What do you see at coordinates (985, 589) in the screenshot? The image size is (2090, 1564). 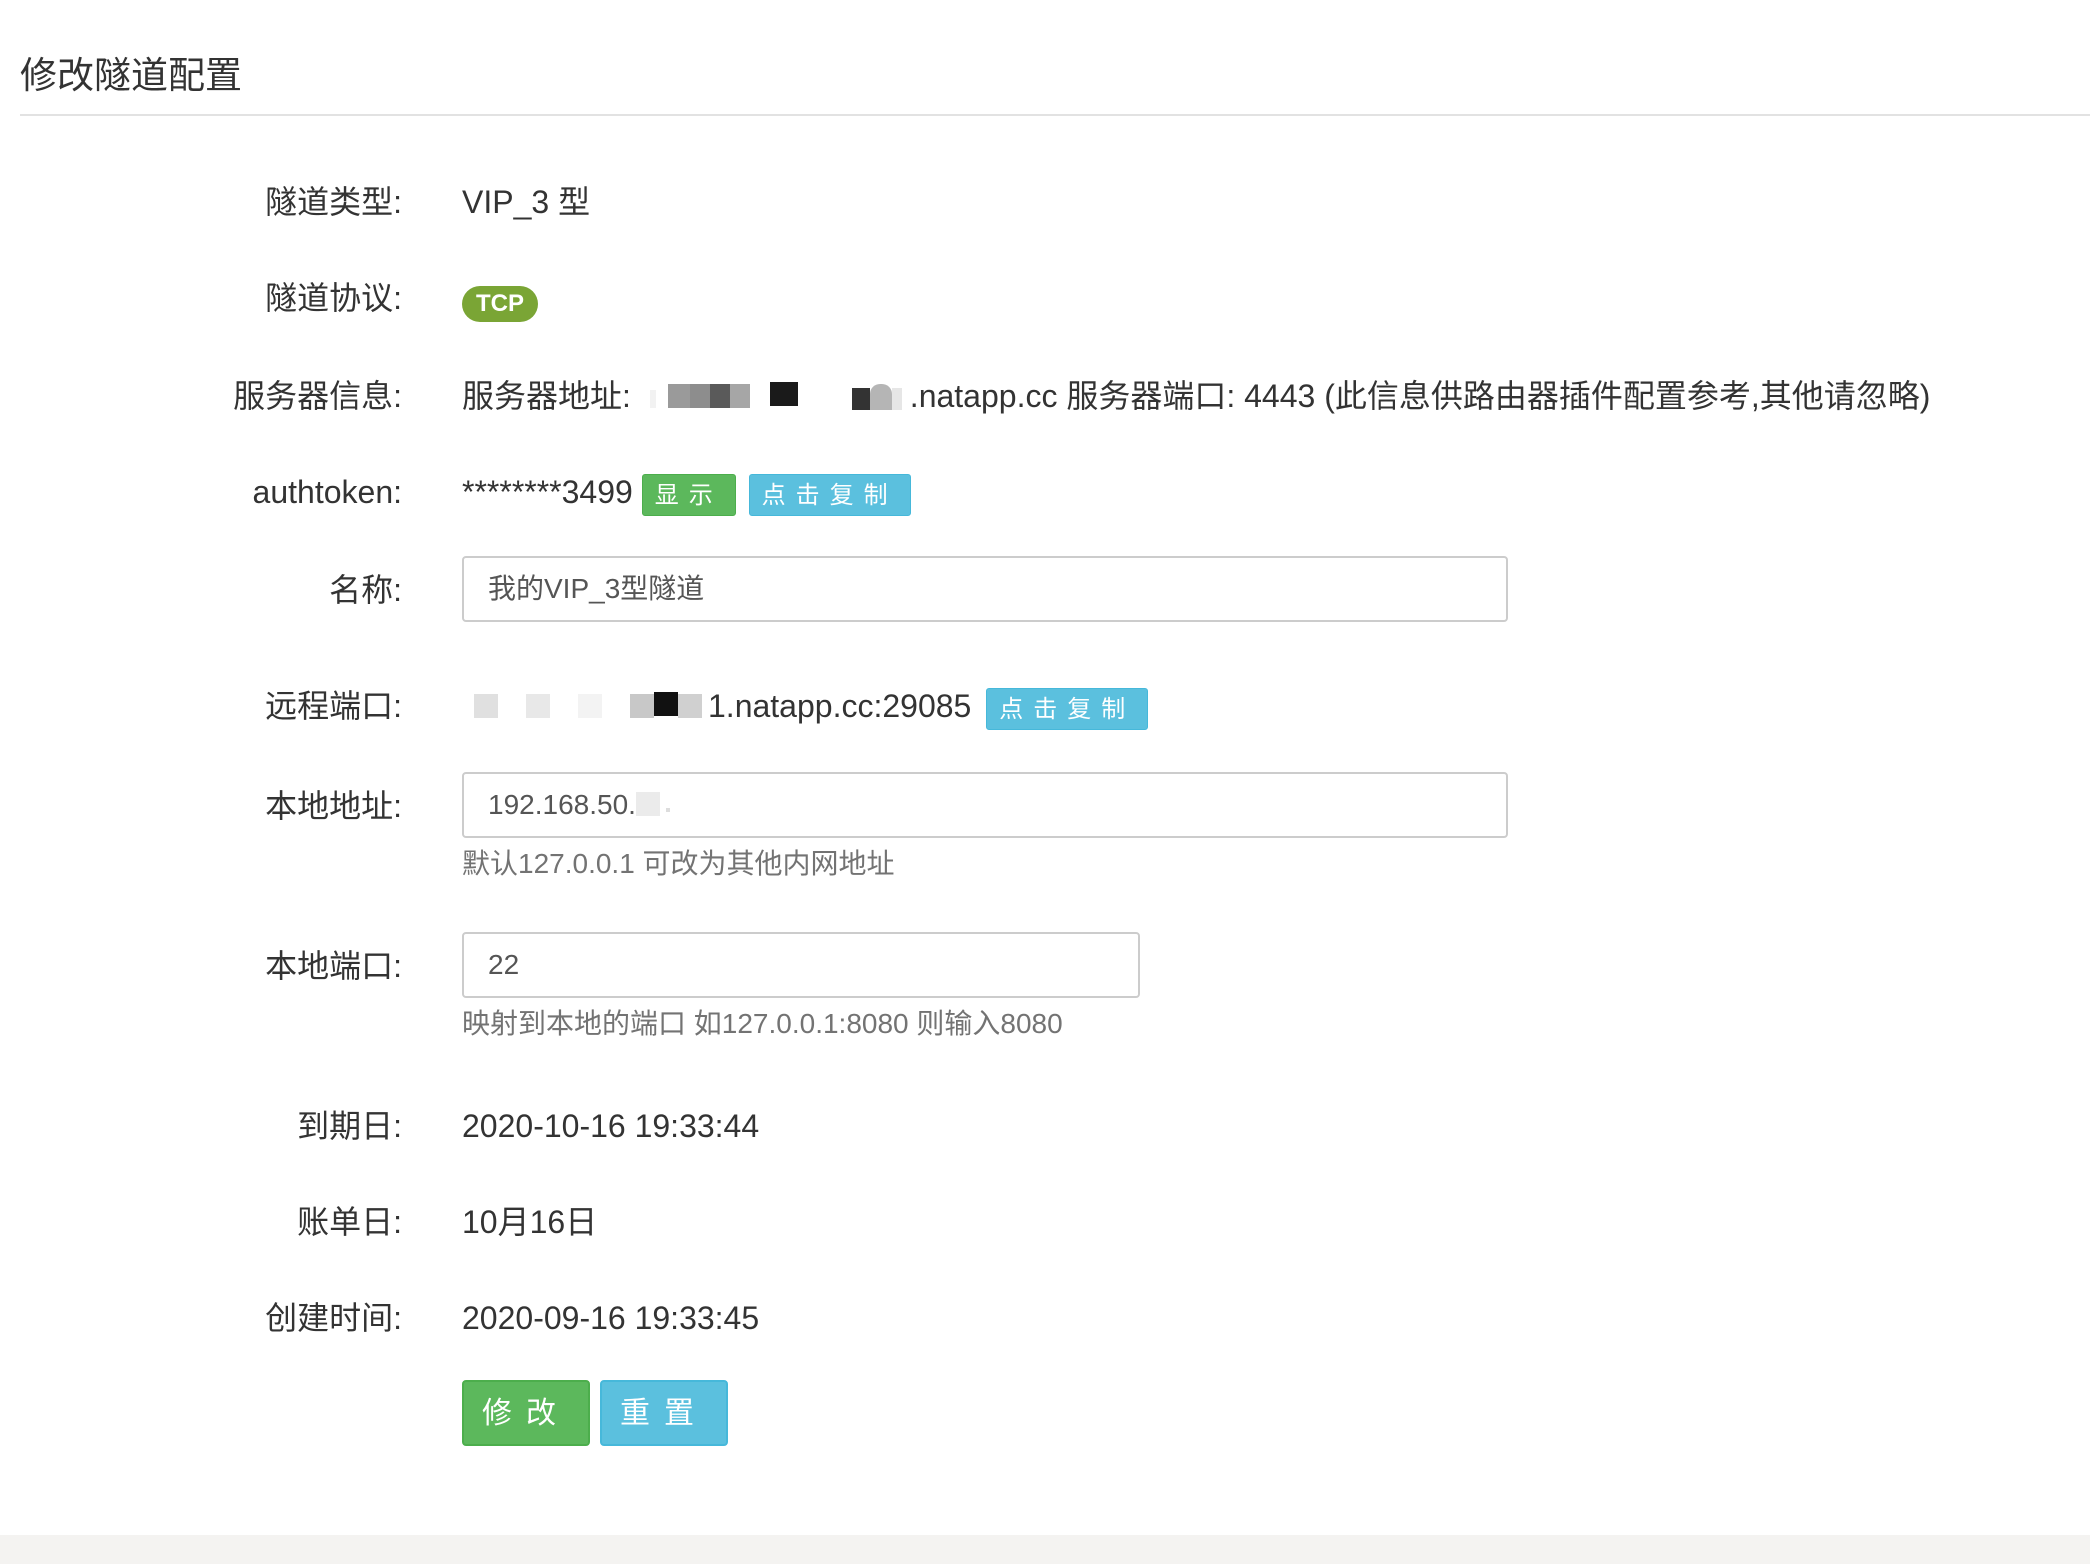 I see `name-input: 我的VIP_3型隧道` at bounding box center [985, 589].